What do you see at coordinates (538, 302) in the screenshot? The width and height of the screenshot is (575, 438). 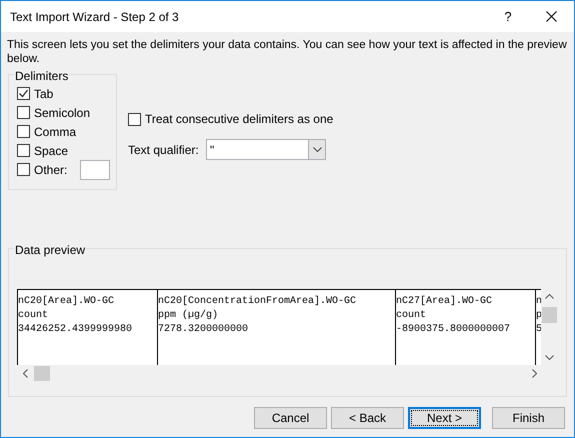 I see `preview-cell: n` at bounding box center [538, 302].